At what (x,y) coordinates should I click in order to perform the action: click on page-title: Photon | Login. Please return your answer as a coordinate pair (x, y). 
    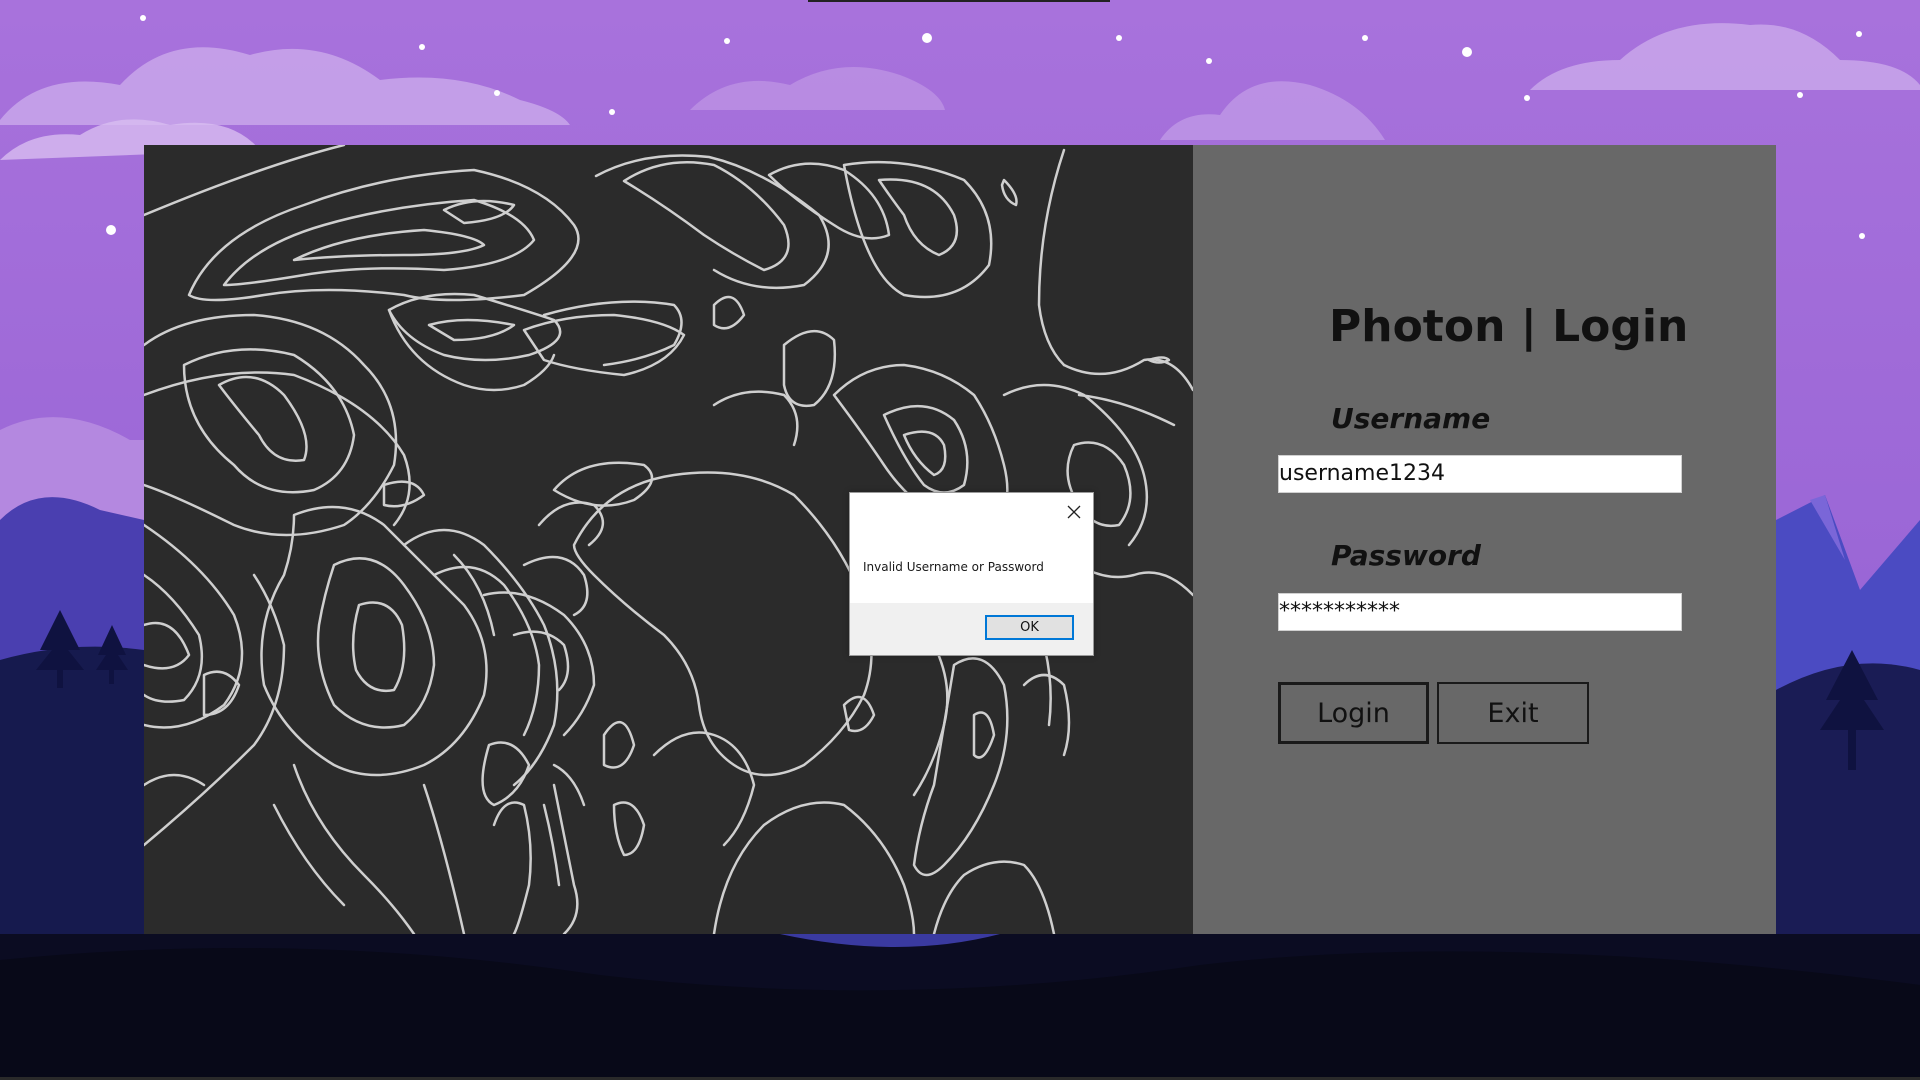
    Looking at the image, I should click on (1509, 326).